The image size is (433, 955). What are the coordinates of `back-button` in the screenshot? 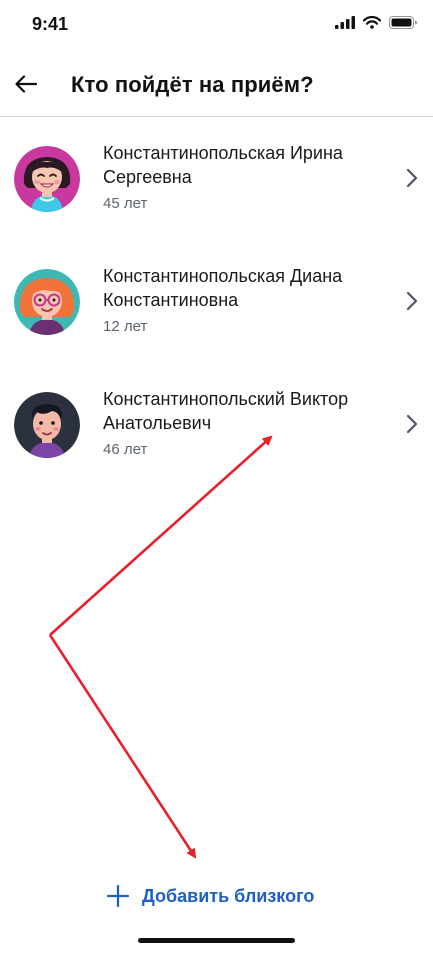 It's located at (26, 84).